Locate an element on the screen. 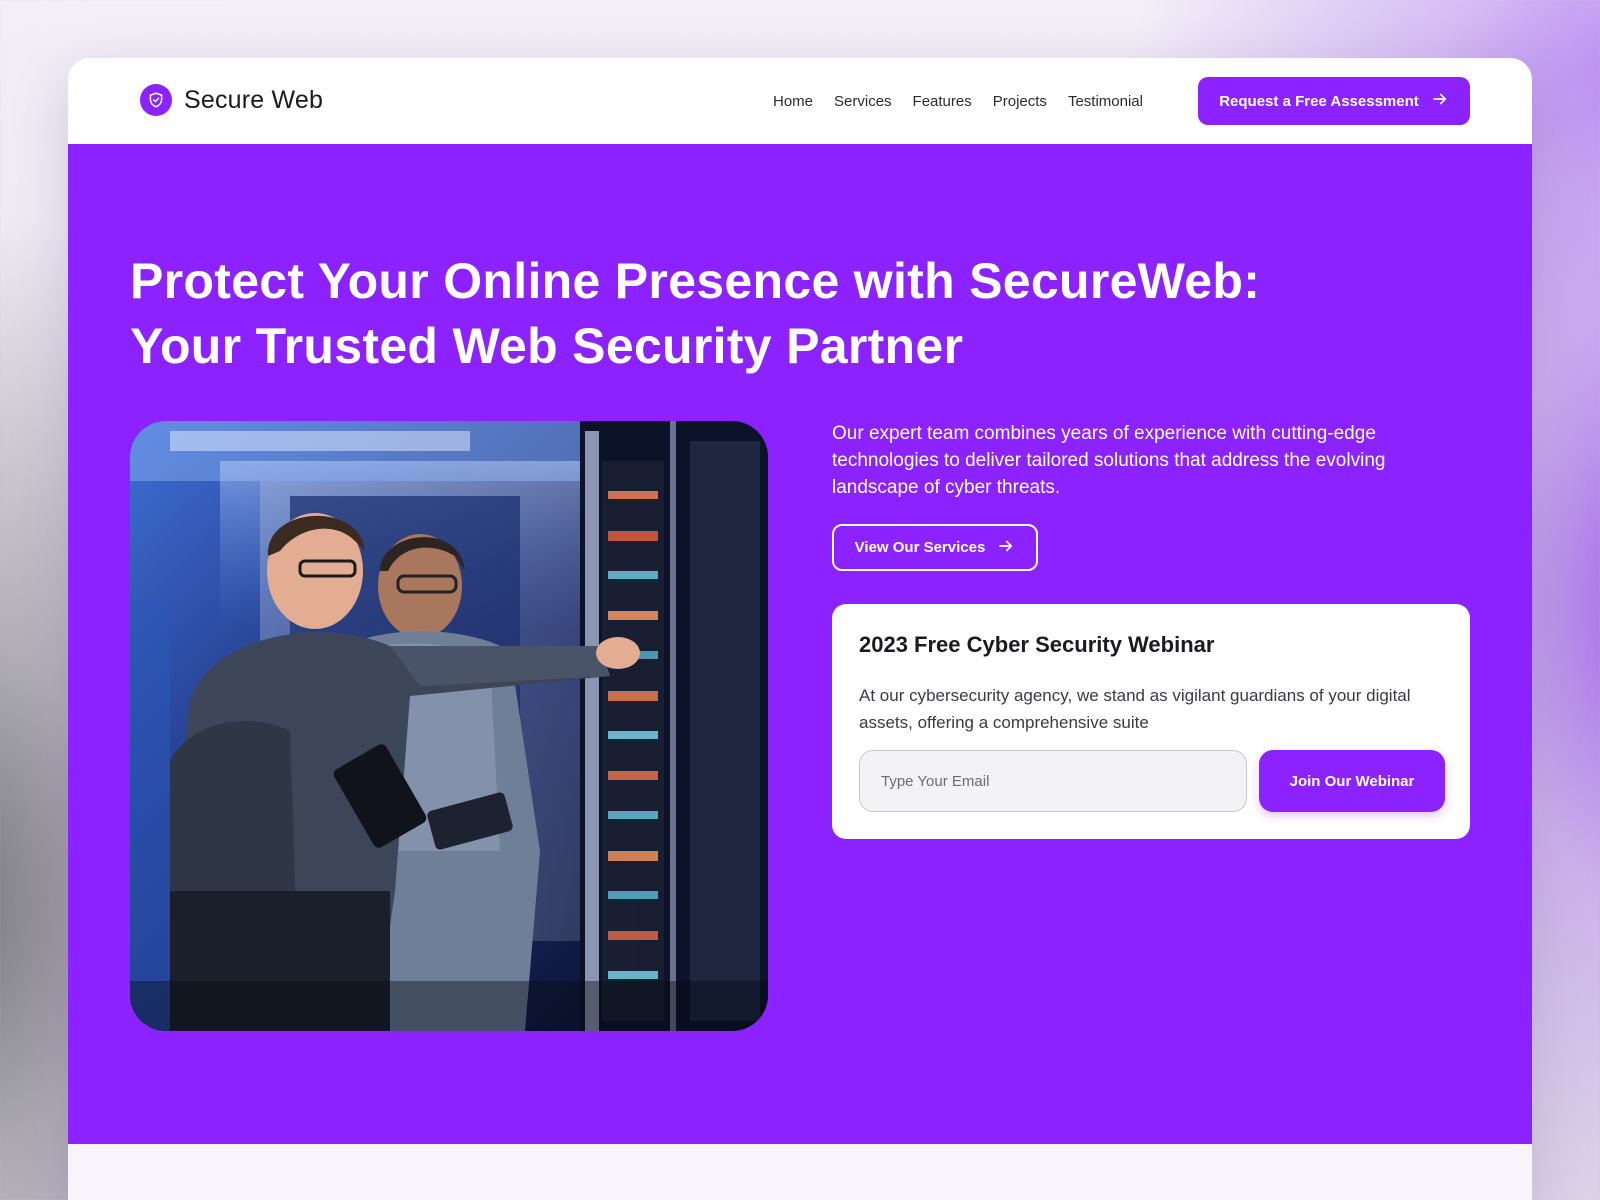 Image resolution: width=1600 pixels, height=1200 pixels. next-section is located at coordinates (800, 1172).